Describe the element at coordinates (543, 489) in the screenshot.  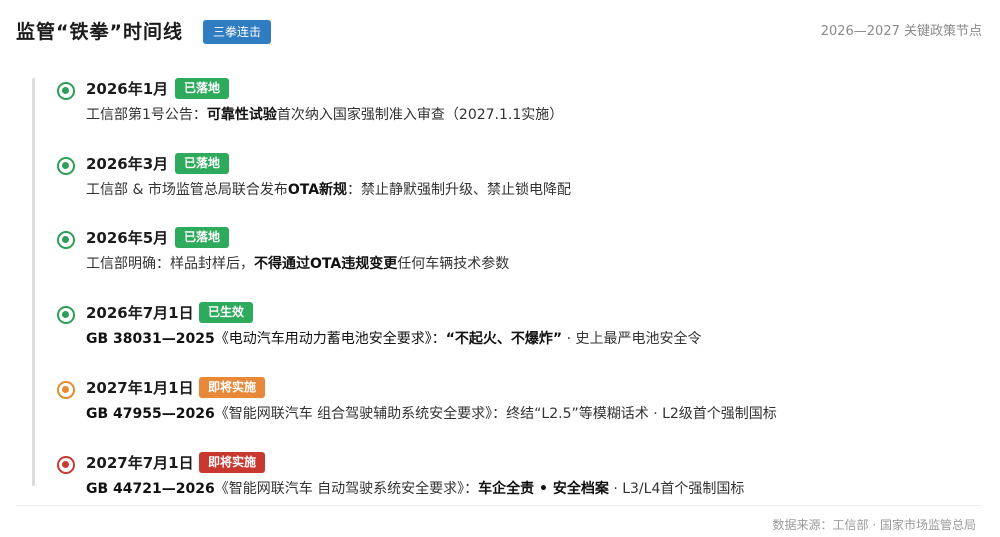
I see `desc-highlight: 车企全责 • 安全档案` at that location.